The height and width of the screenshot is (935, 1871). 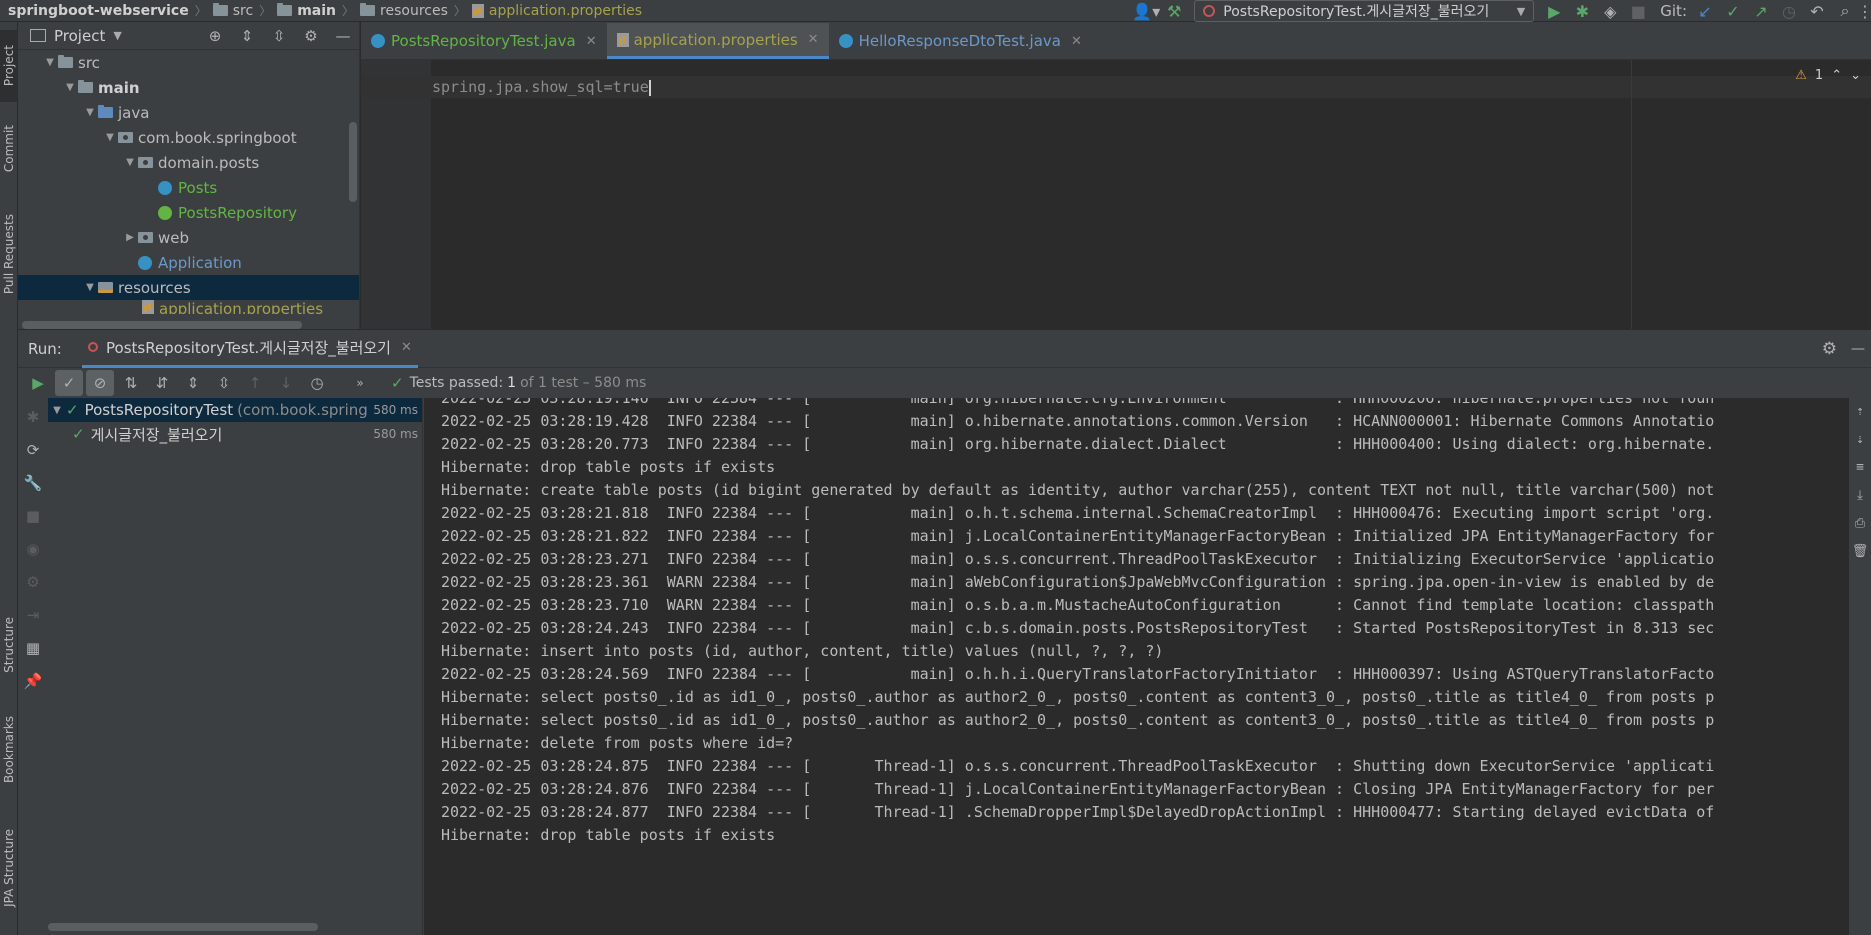 What do you see at coordinates (9, 66) in the screenshot?
I see `tool-tab-project: Project` at bounding box center [9, 66].